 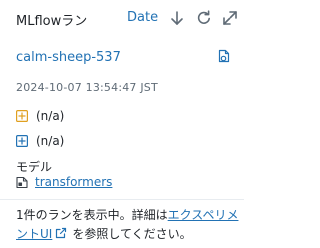 I want to click on expand-icon, so click(x=230, y=18).